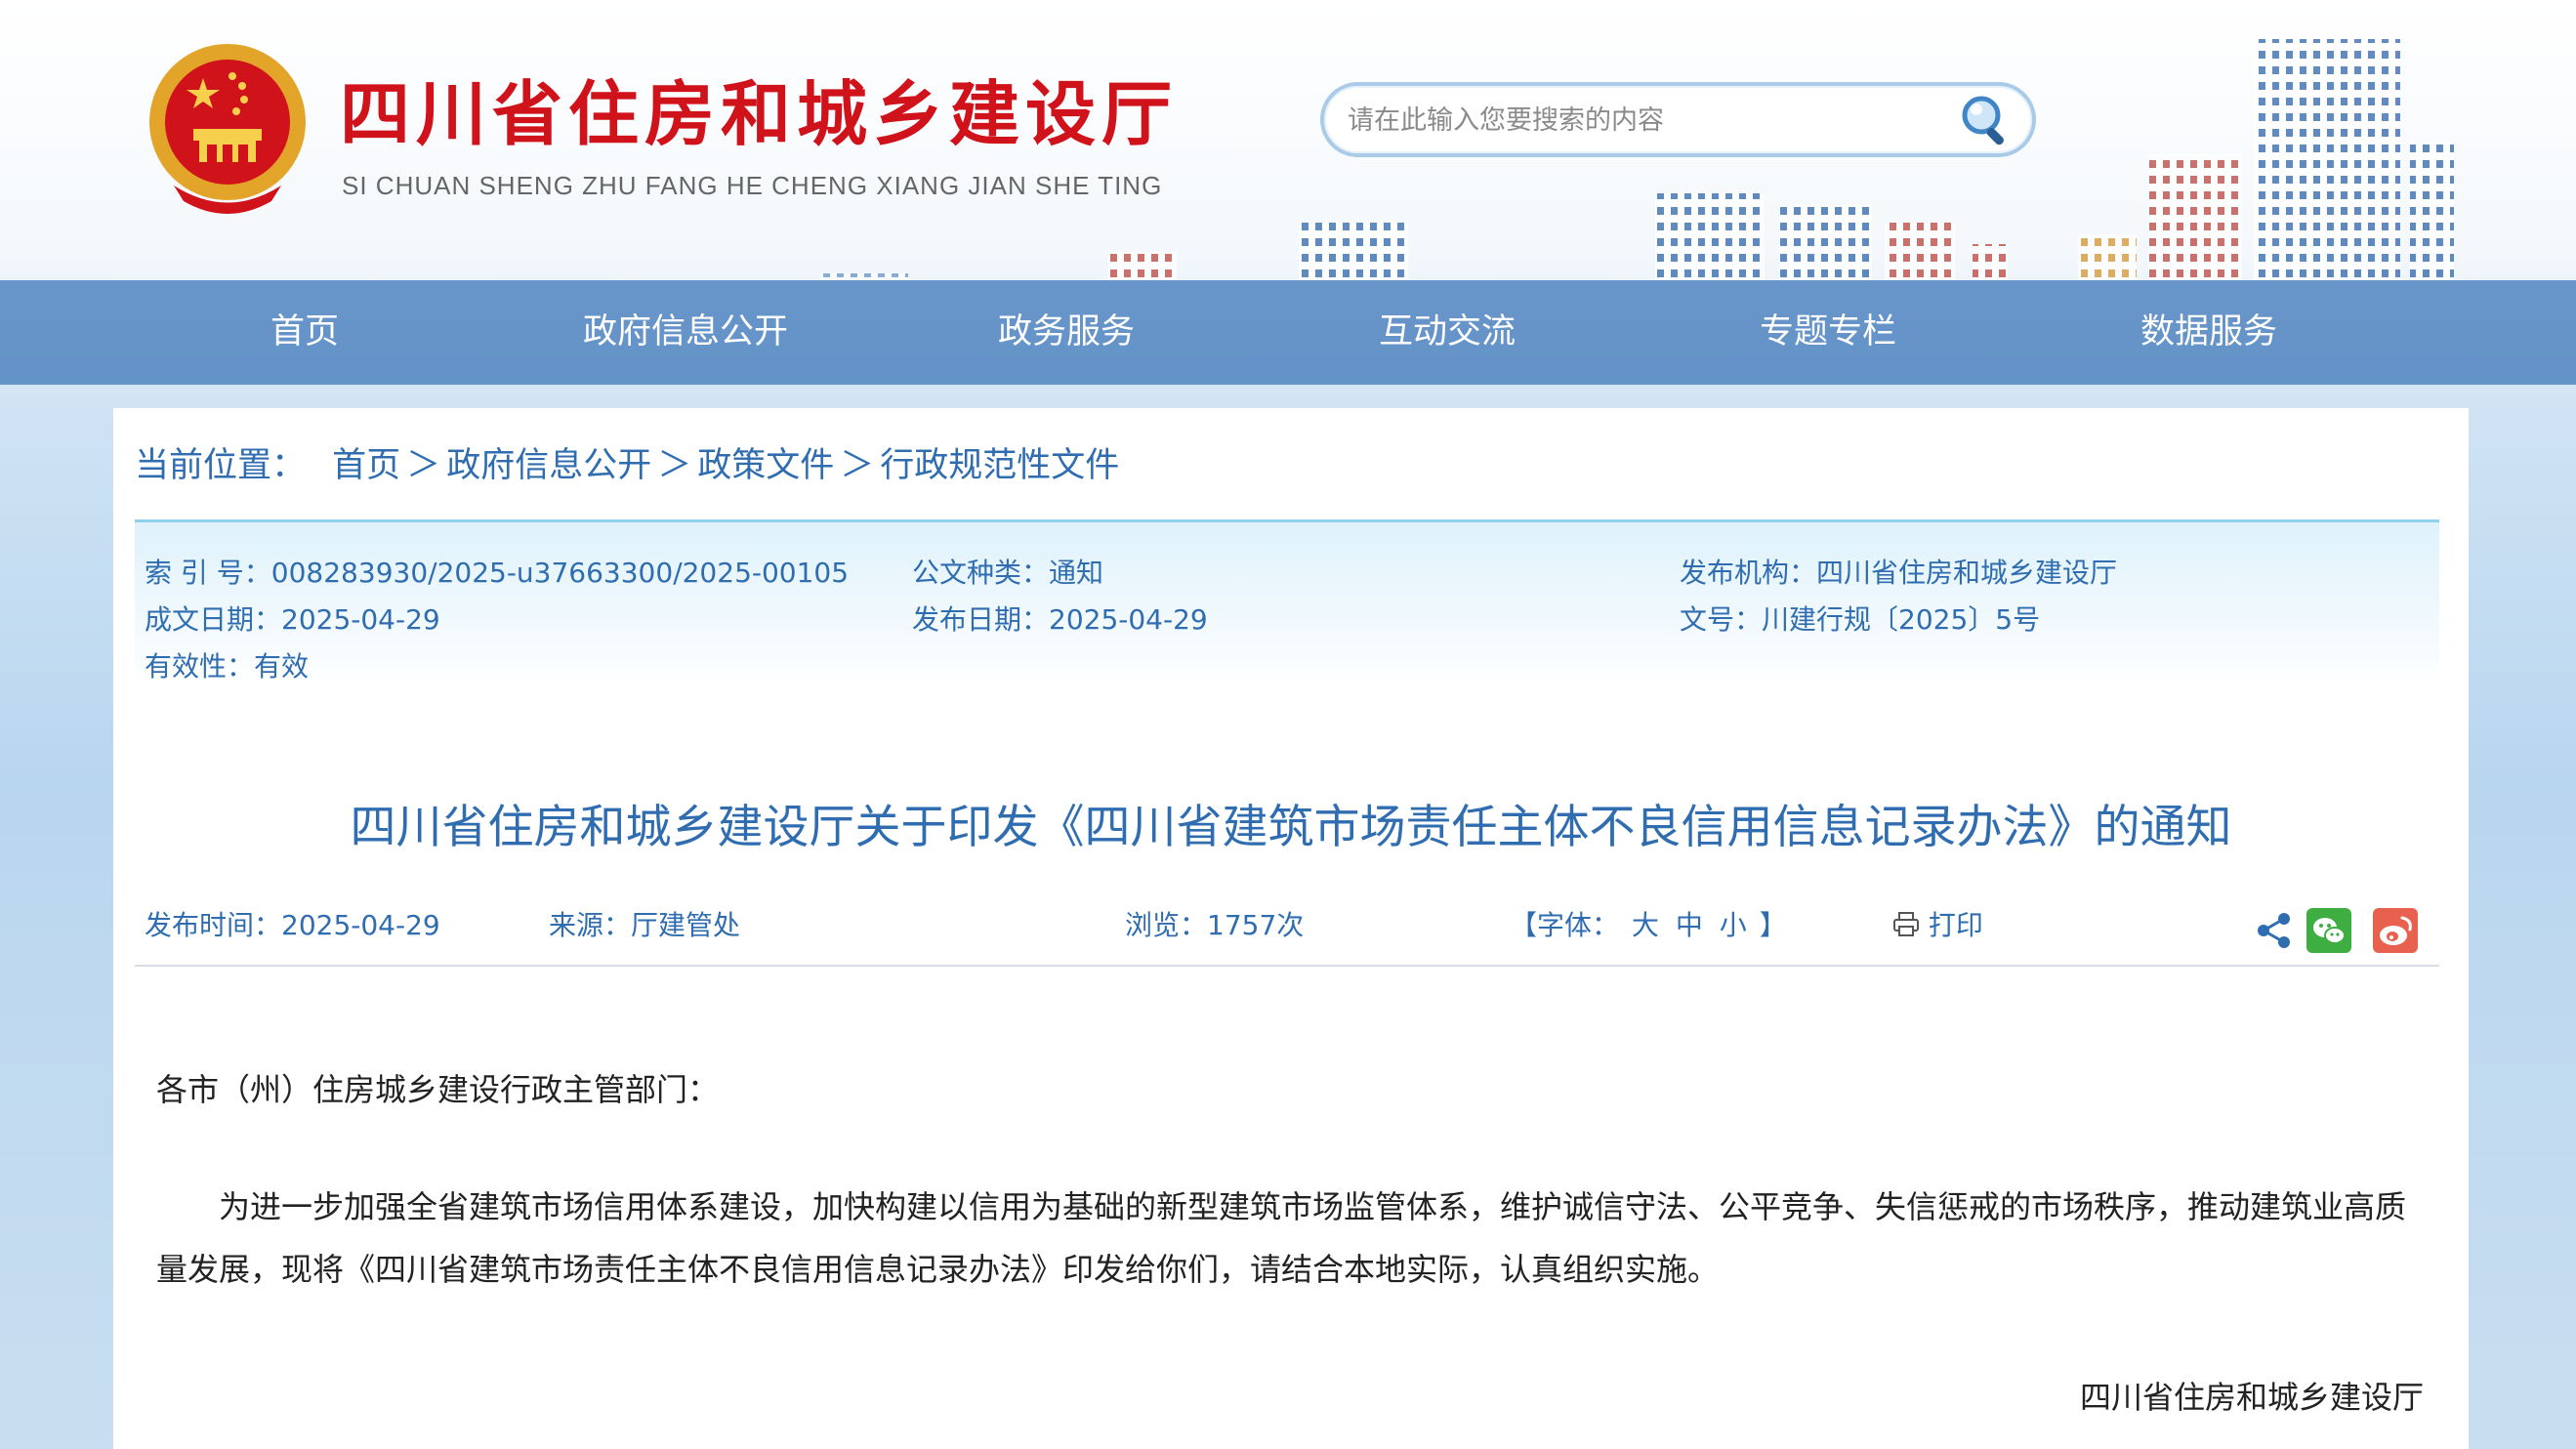 This screenshot has width=2576, height=1449. Describe the element at coordinates (2209, 332) in the screenshot. I see `nav-item-data-services: 数据服务` at that location.